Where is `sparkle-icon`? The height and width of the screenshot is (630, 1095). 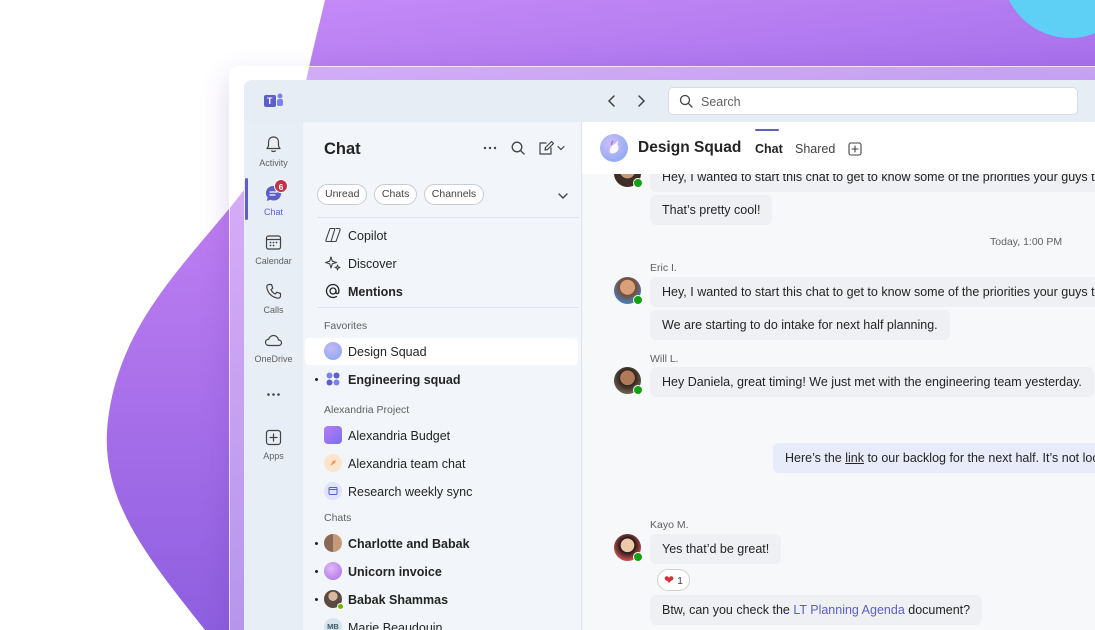
sparkle-icon is located at coordinates (332, 263).